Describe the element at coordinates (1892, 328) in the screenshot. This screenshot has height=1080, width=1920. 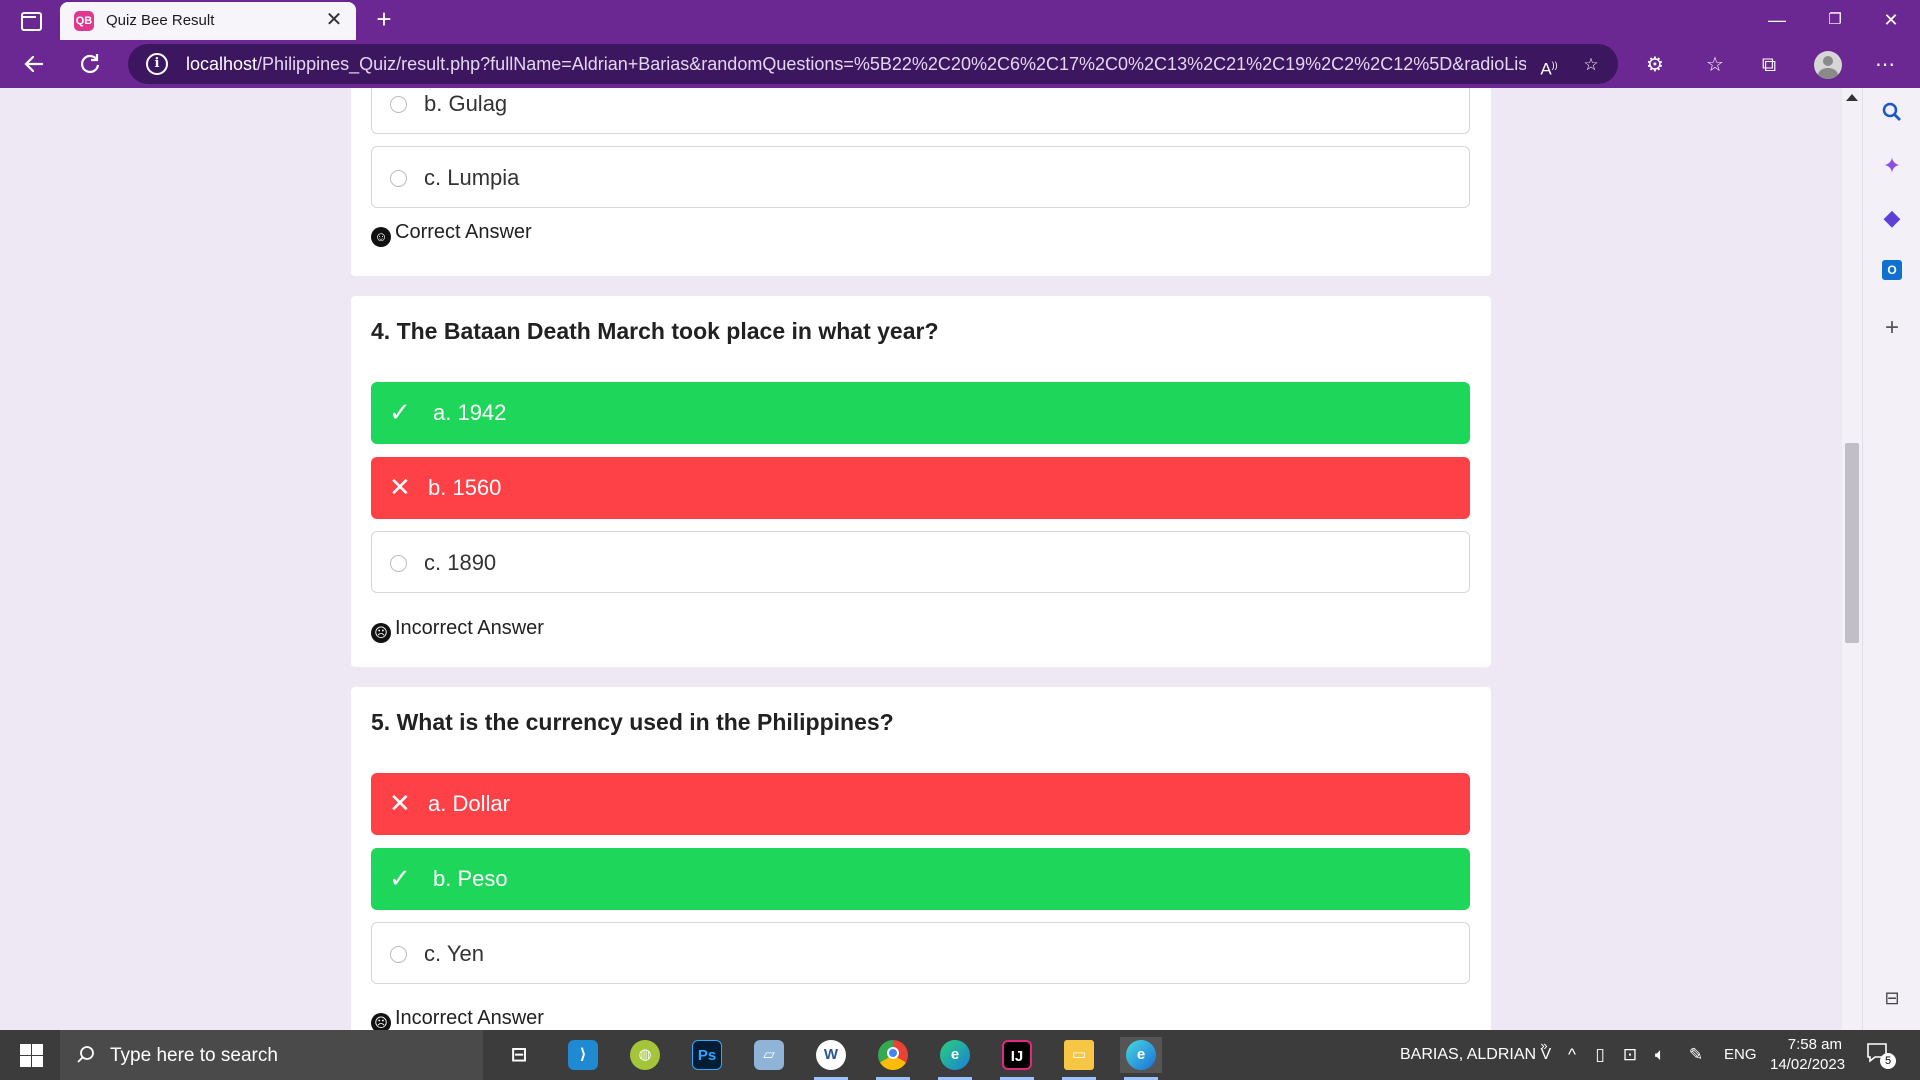
I see `add-icon: +` at that location.